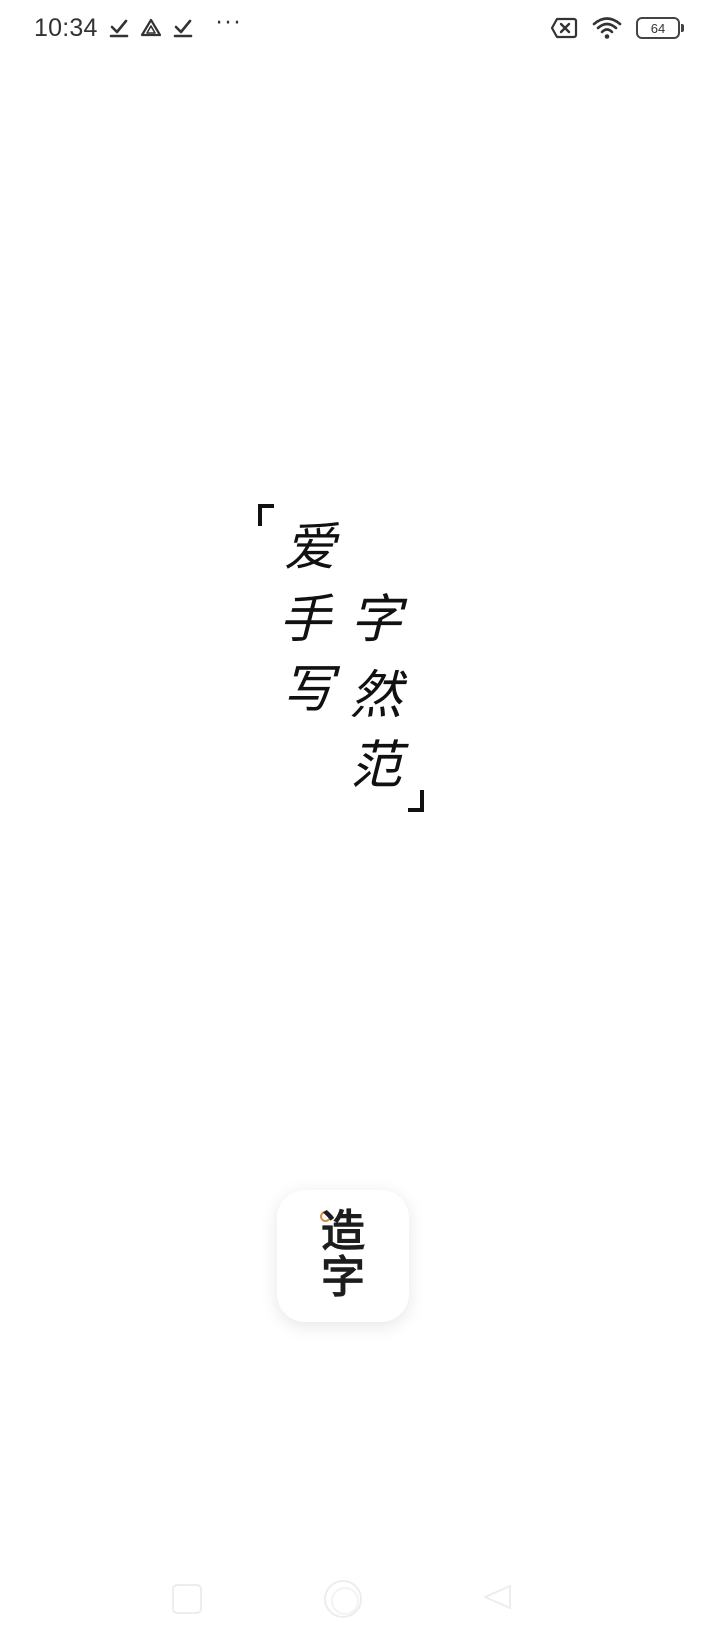 The width and height of the screenshot is (720, 1650). I want to click on close-bracket, so click(416, 801).